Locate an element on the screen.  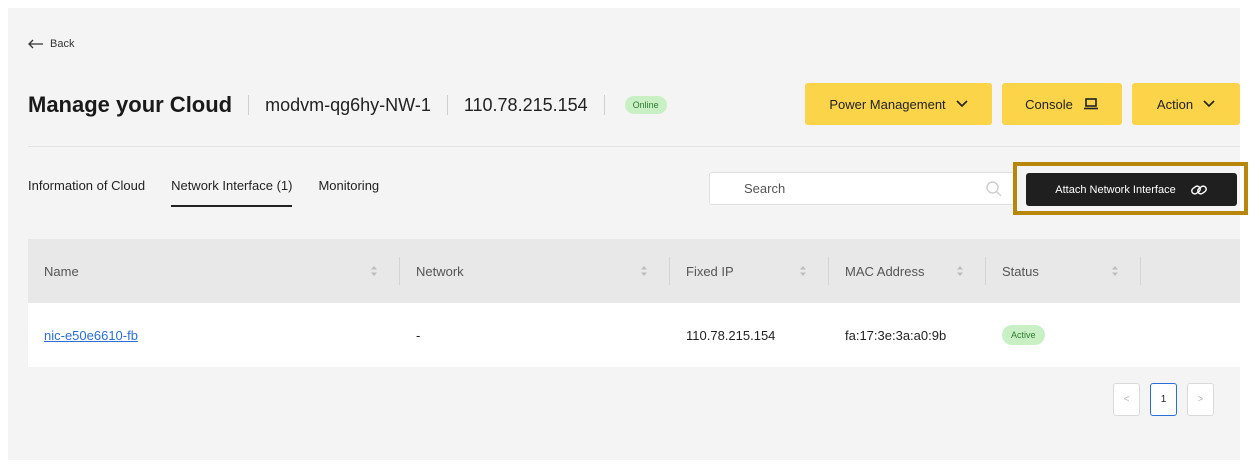
column-label: Fixed IP is located at coordinates (710, 271).